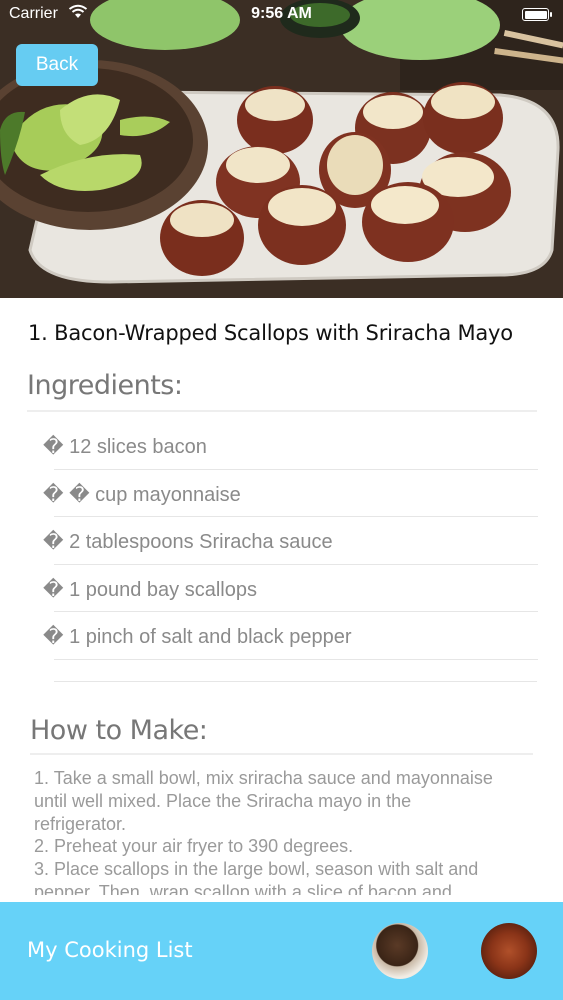  I want to click on ingredients-heading: Ingredients:, so click(105, 385).